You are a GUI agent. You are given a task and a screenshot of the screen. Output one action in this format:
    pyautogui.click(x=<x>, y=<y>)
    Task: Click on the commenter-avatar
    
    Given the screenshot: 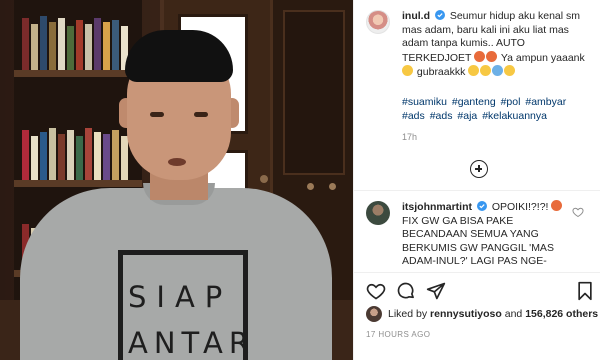 What is the action you would take?
    pyautogui.click(x=378, y=213)
    